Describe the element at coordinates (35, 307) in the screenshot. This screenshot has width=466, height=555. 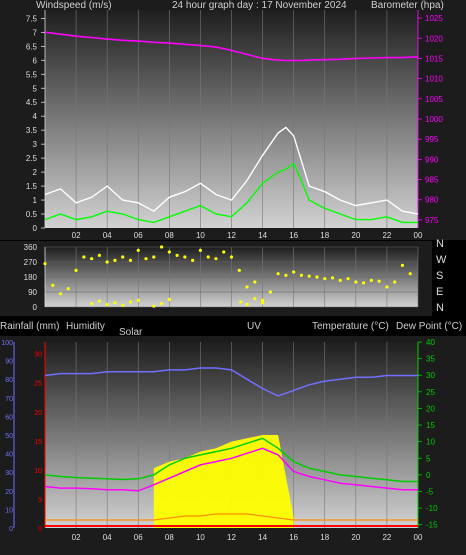
I see `y-tick-label: 0` at that location.